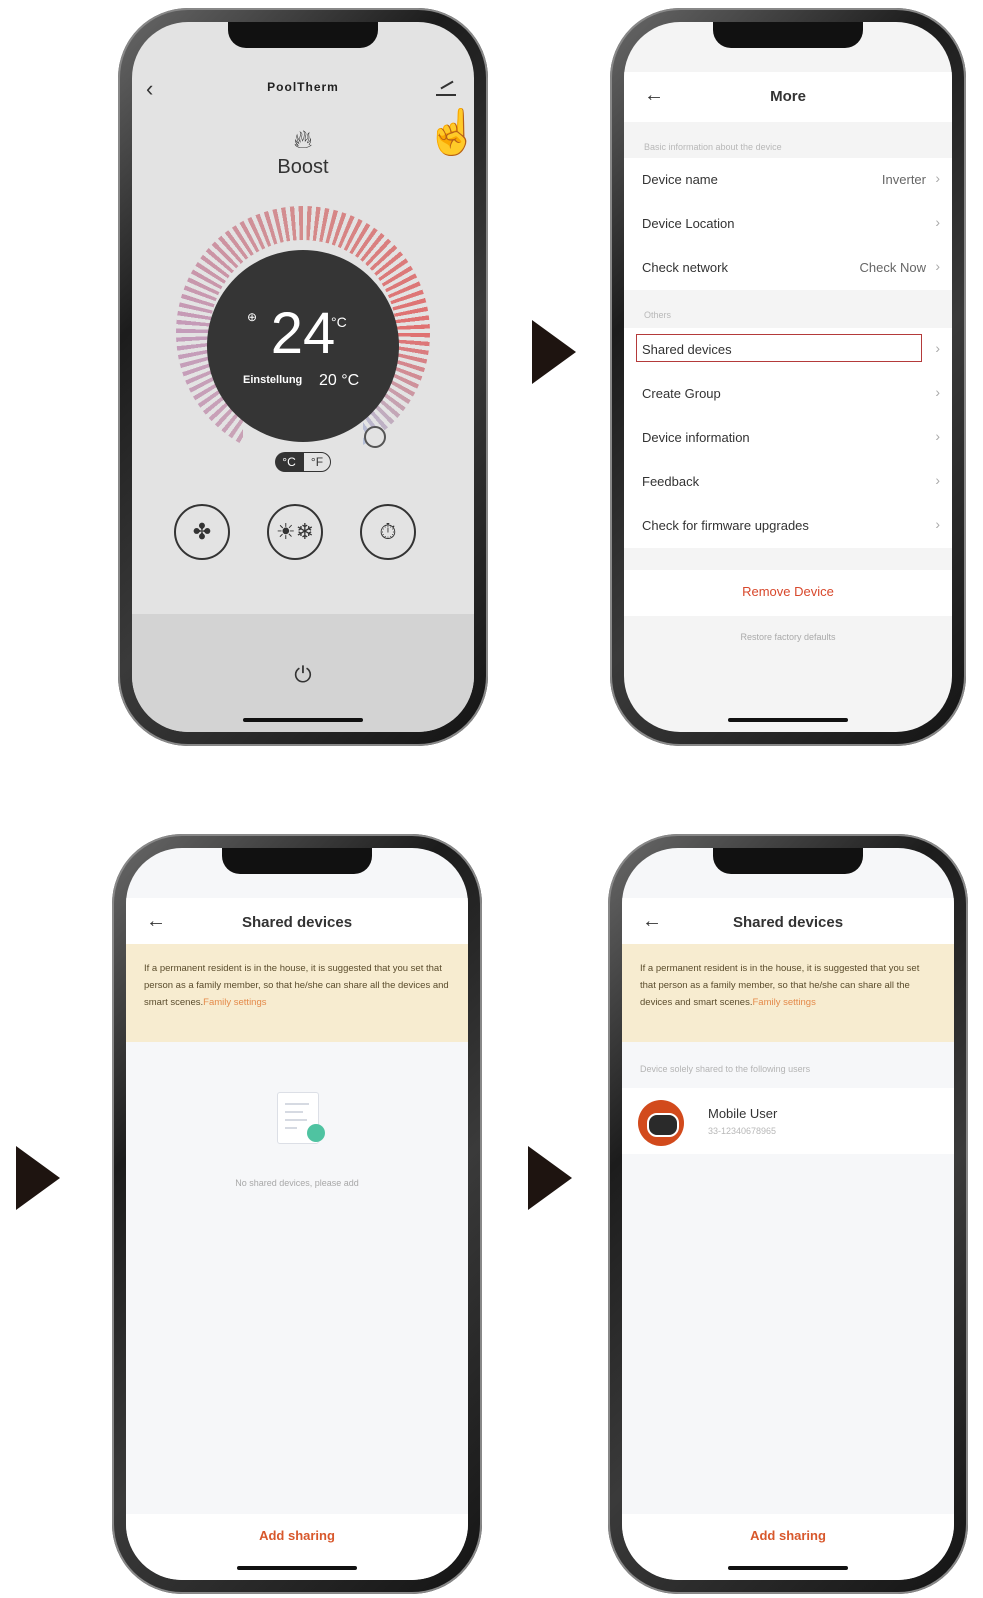 The height and width of the screenshot is (1598, 983). I want to click on row-device-name: Device name Inverter ›, so click(788, 180).